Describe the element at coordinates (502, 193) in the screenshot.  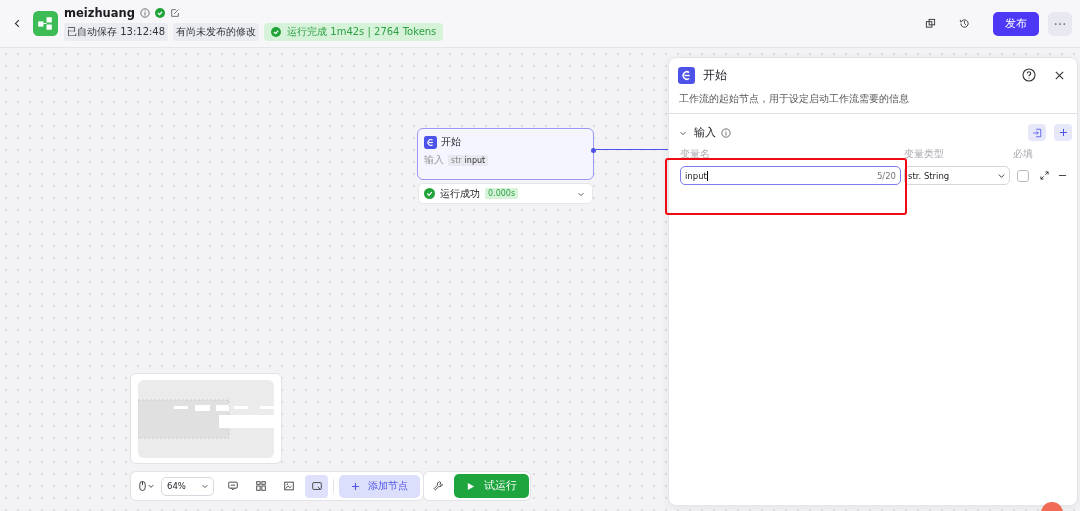
I see `run-time-badge: 0.000s` at that location.